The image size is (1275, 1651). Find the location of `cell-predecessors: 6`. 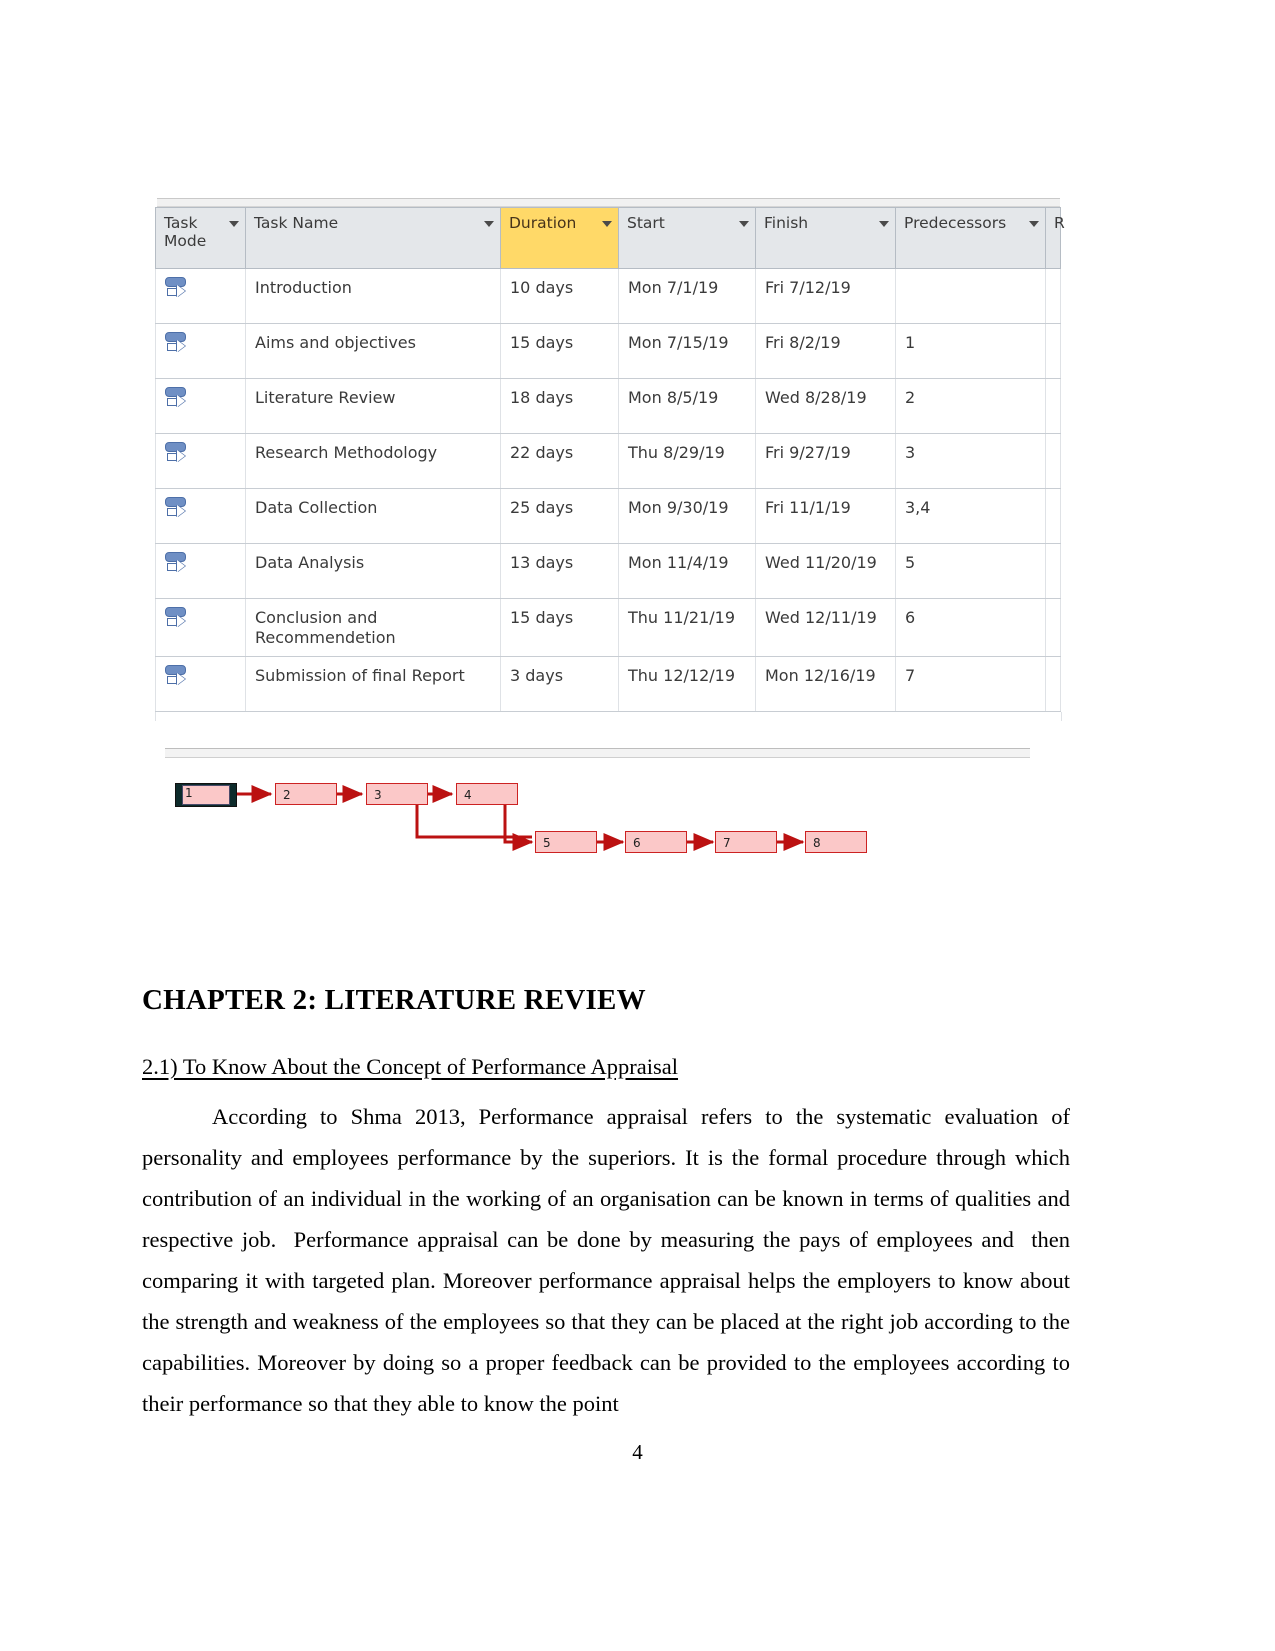

cell-predecessors: 6 is located at coordinates (970, 628).